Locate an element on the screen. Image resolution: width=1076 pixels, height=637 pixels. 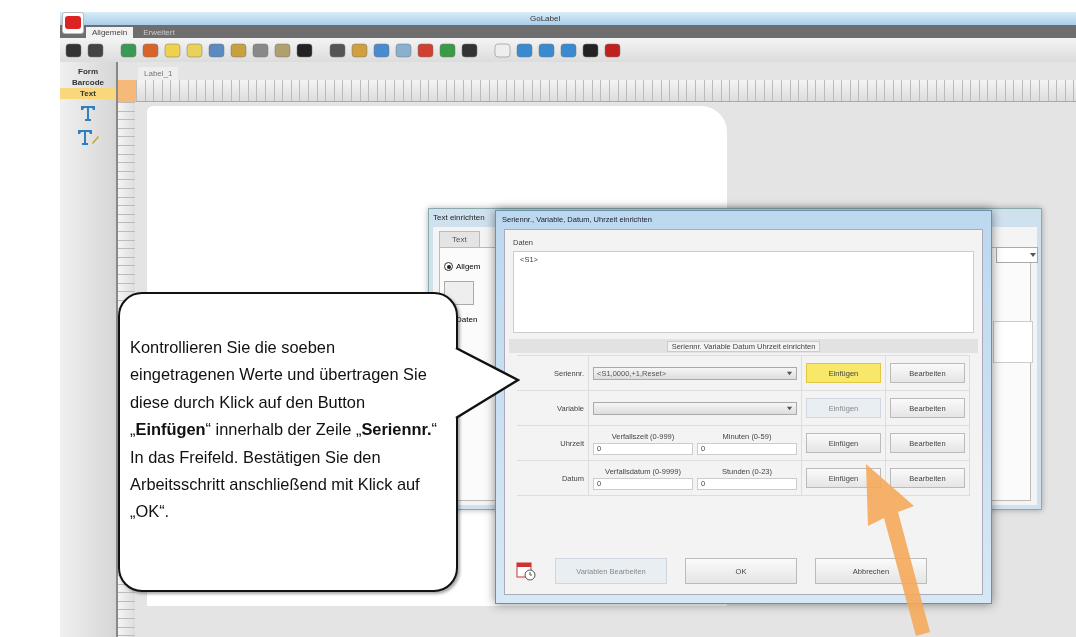
palette-item: Form is located at coordinates (88, 71).